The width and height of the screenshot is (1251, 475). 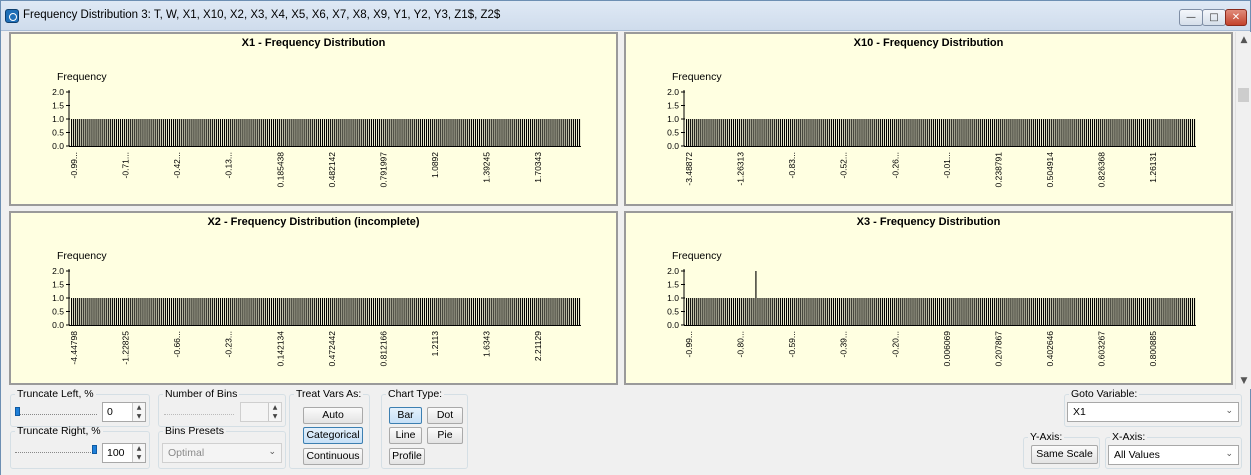 I want to click on bins-presets-dropdown: Optimal ⌄, so click(x=222, y=453).